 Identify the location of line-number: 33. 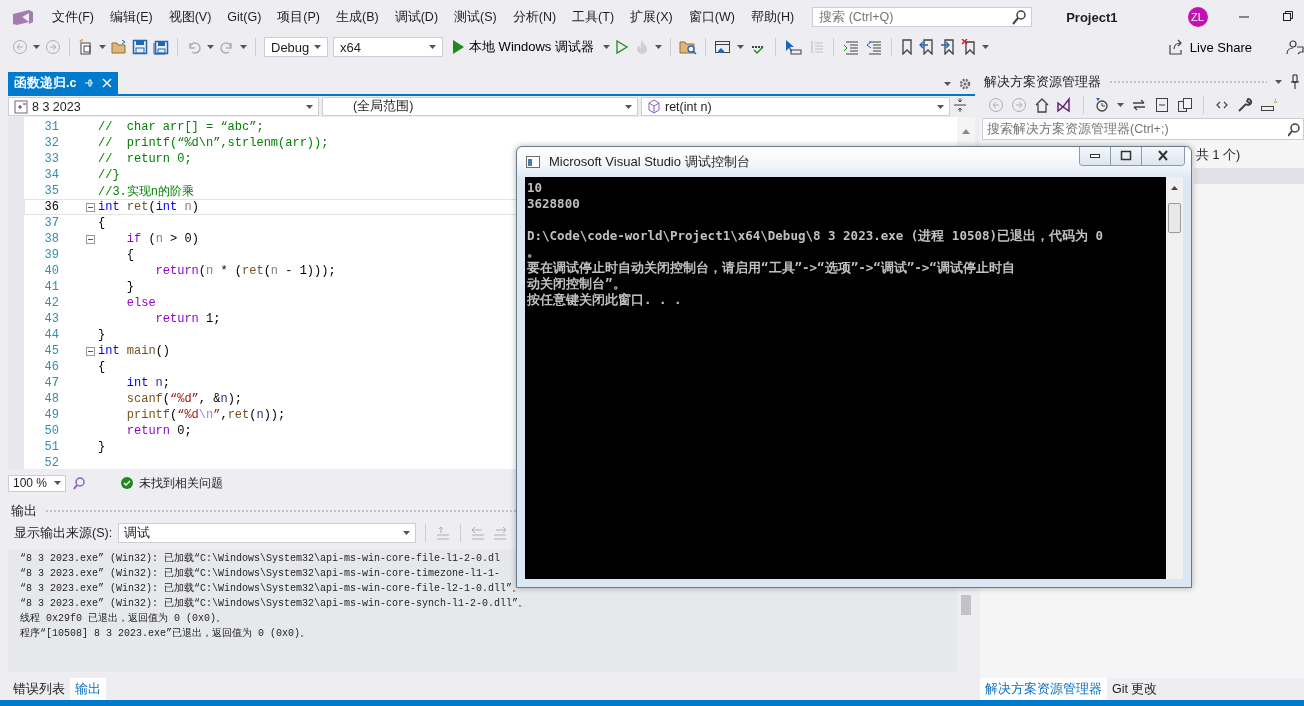
(51, 159).